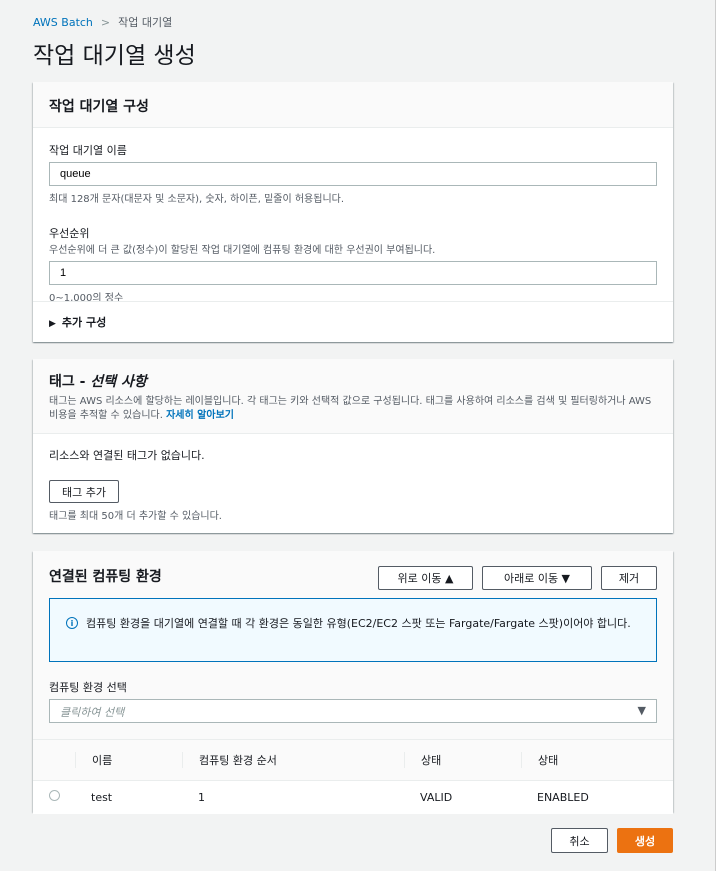  I want to click on priority-label: 우선순위, so click(69, 233).